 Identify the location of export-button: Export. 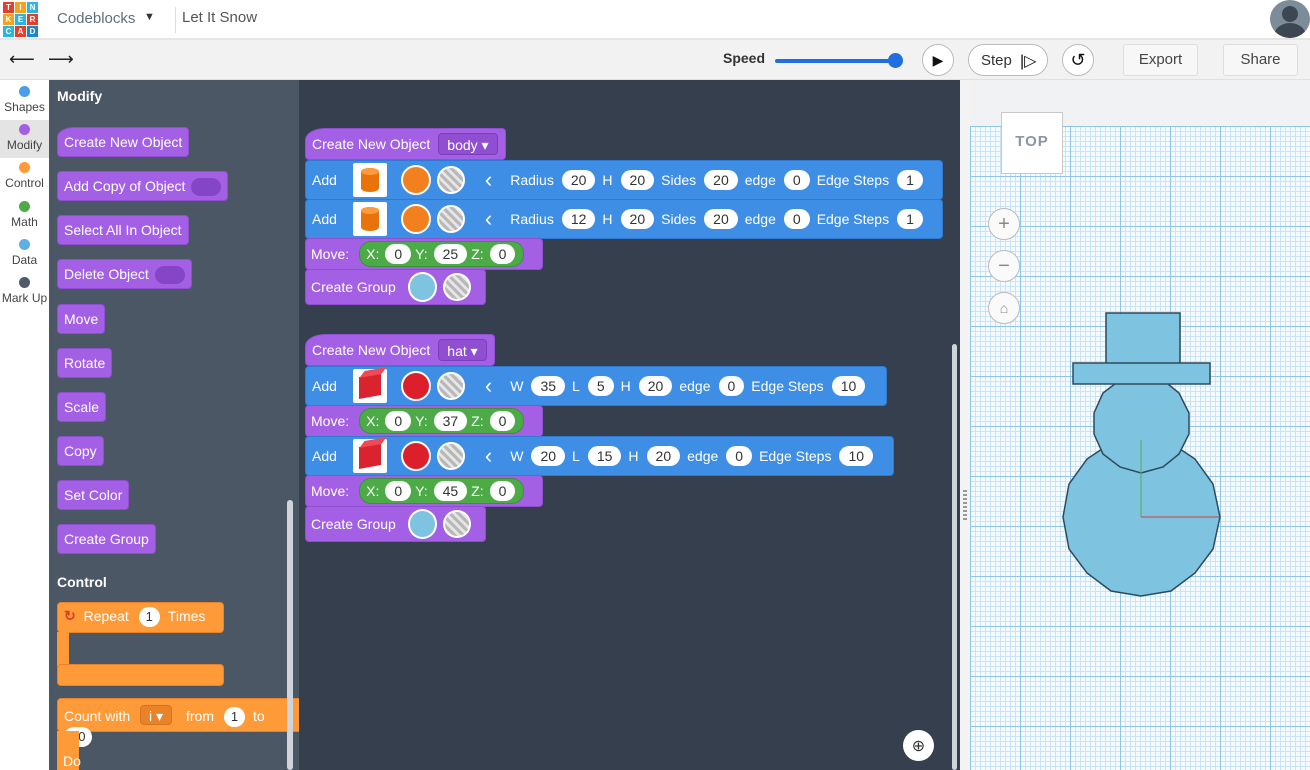
(1160, 60).